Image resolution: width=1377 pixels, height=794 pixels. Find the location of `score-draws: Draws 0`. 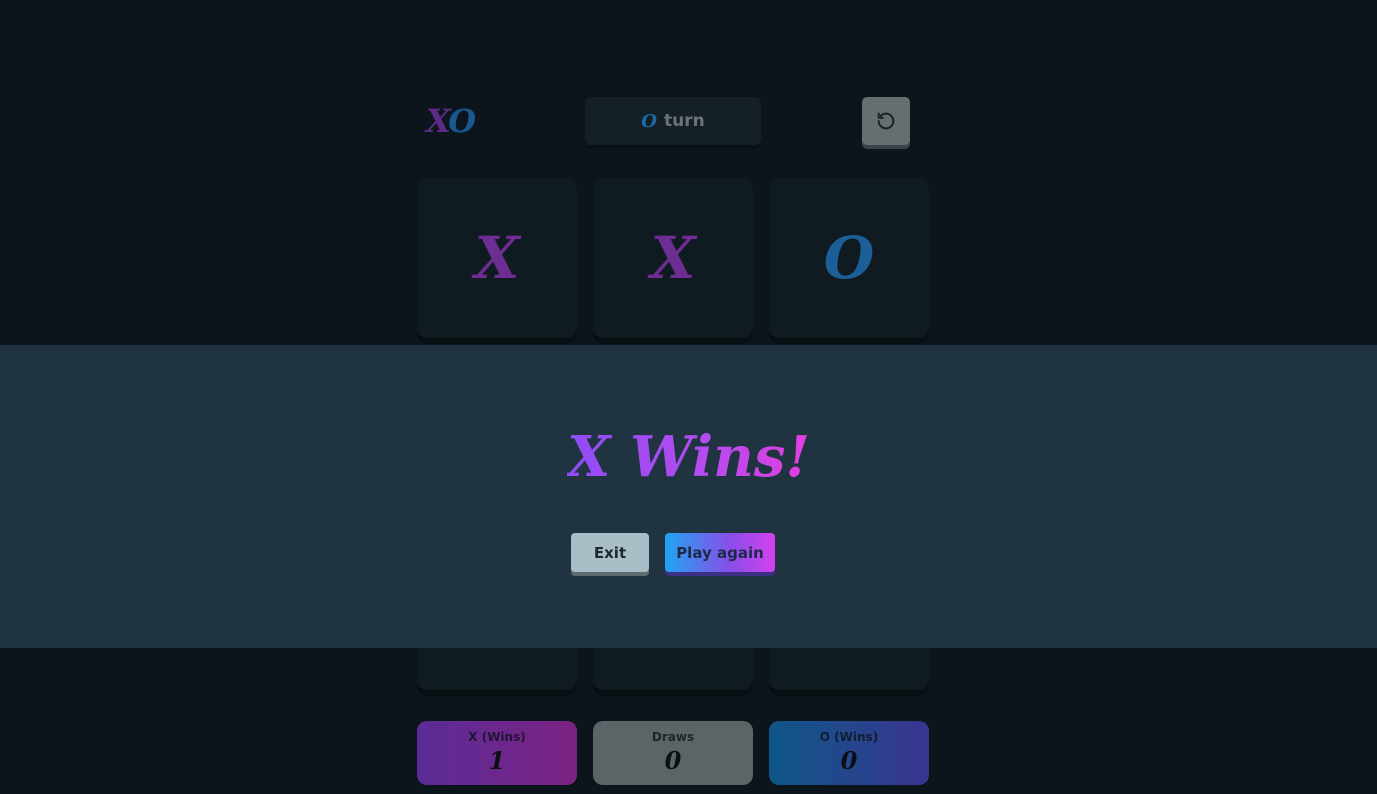

score-draws: Draws 0 is located at coordinates (673, 753).